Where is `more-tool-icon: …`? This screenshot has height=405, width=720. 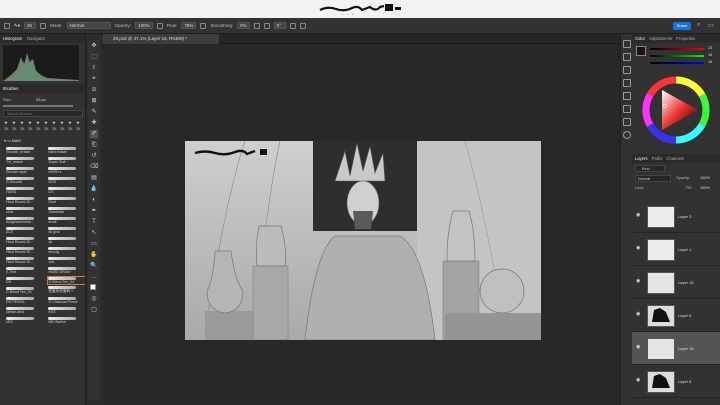 more-tool-icon: … is located at coordinates (94, 277).